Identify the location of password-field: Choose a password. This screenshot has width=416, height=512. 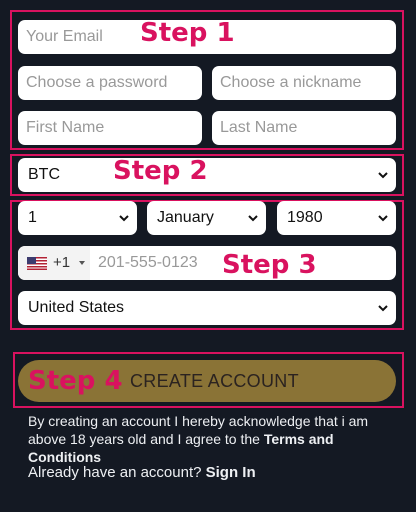
(110, 83).